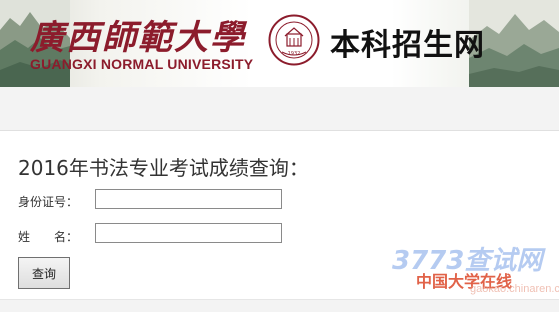 The height and width of the screenshot is (312, 559). What do you see at coordinates (407, 45) in the screenshot?
I see `site-title: 本科招生网` at bounding box center [407, 45].